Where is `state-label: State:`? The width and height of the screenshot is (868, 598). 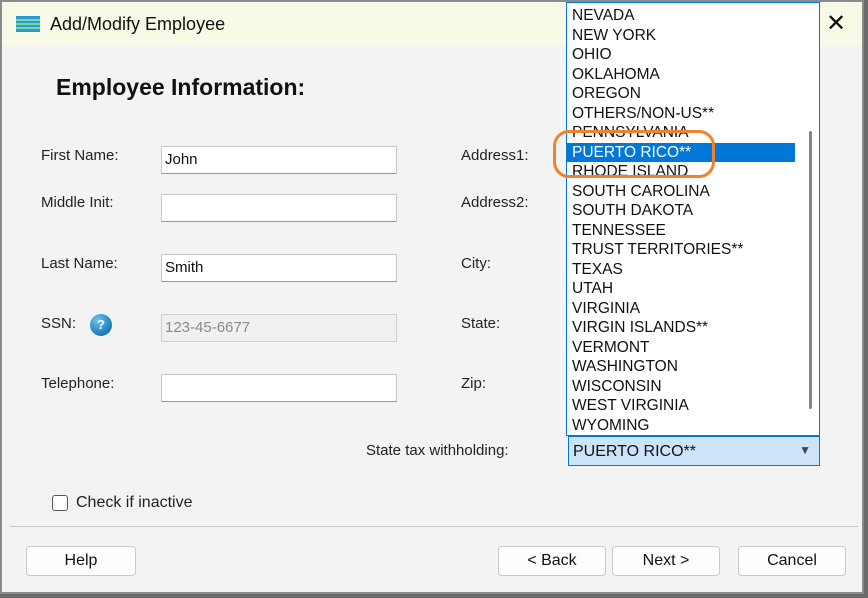 state-label: State: is located at coordinates (481, 323).